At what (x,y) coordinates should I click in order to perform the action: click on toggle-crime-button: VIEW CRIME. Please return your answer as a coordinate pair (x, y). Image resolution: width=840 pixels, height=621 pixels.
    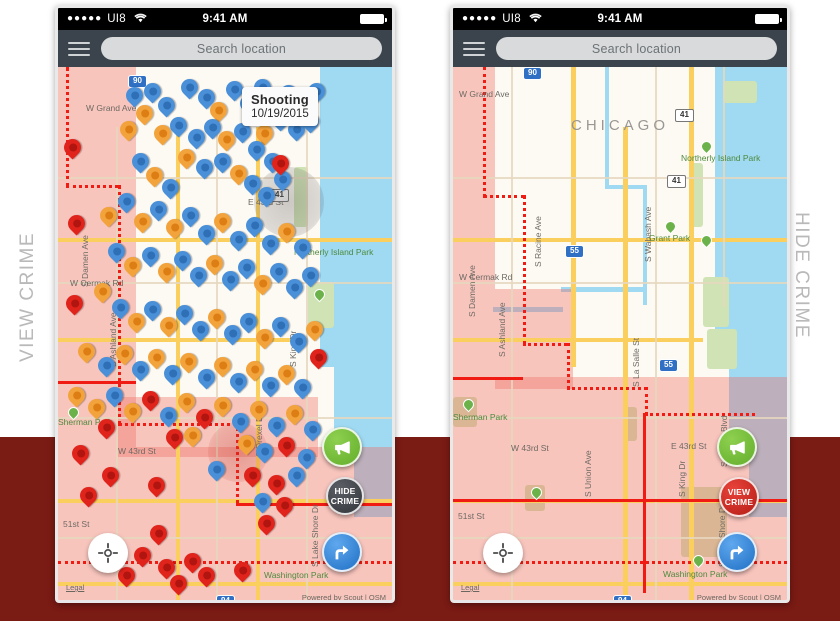
    Looking at the image, I should click on (739, 497).